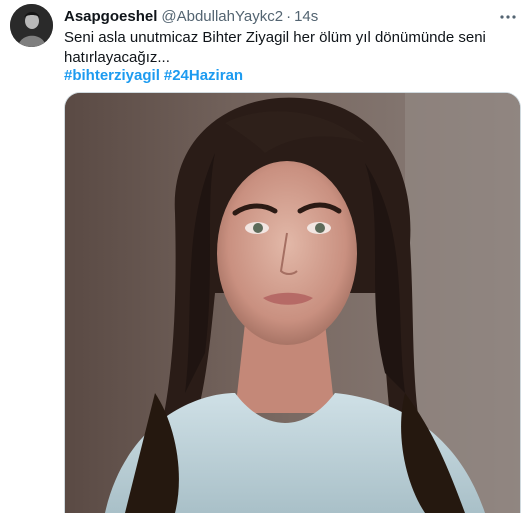 The height and width of the screenshot is (513, 531). I want to click on user-handle: @AbdullahYaykc2, so click(222, 16).